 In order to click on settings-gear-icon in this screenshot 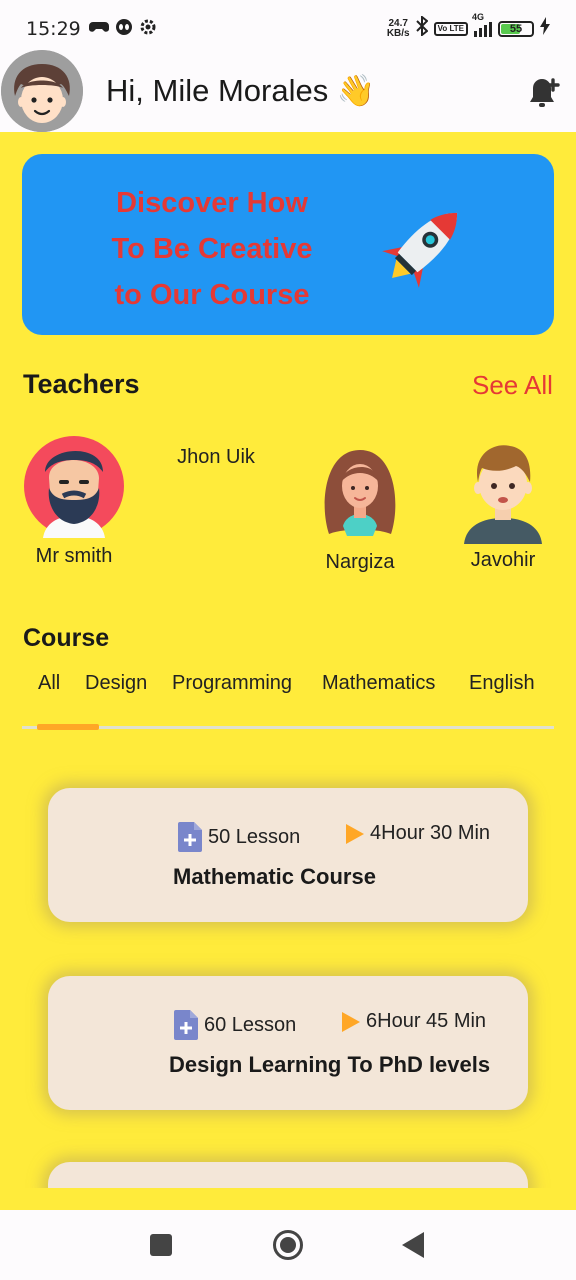, I will do `click(148, 29)`.